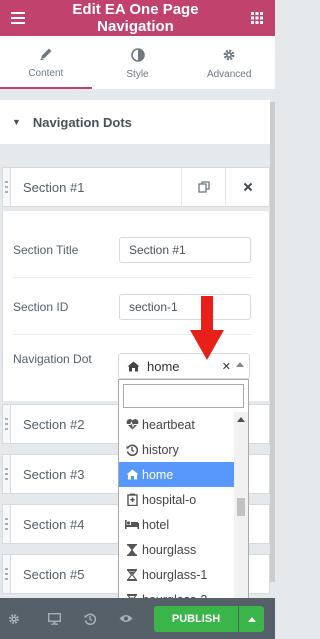 Image resolution: width=320 pixels, height=639 pixels. I want to click on divider, so click(133, 277).